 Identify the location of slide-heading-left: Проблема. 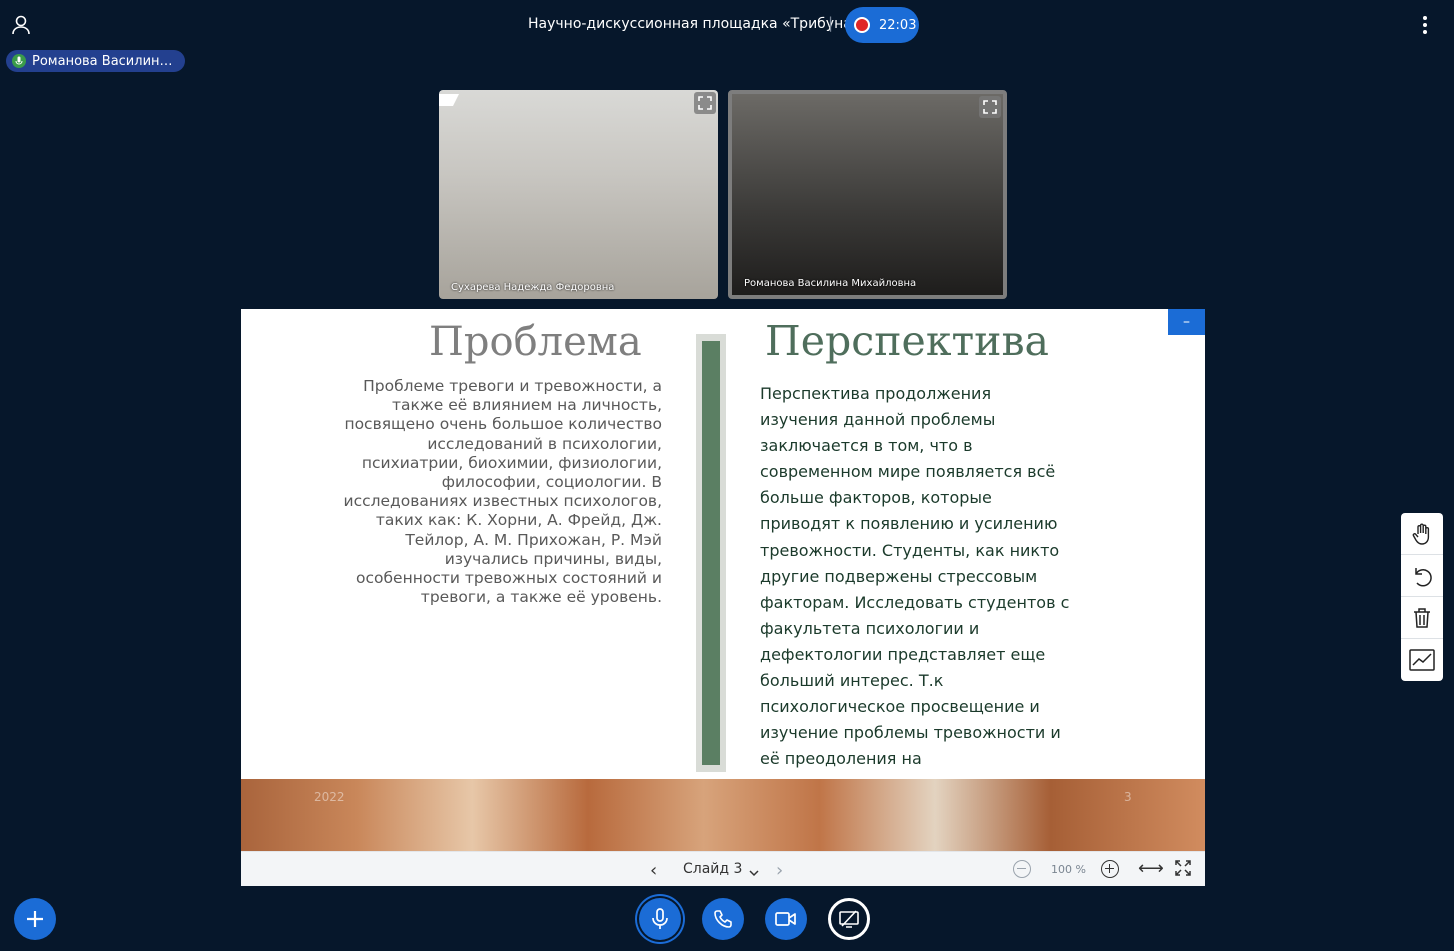
(535, 342).